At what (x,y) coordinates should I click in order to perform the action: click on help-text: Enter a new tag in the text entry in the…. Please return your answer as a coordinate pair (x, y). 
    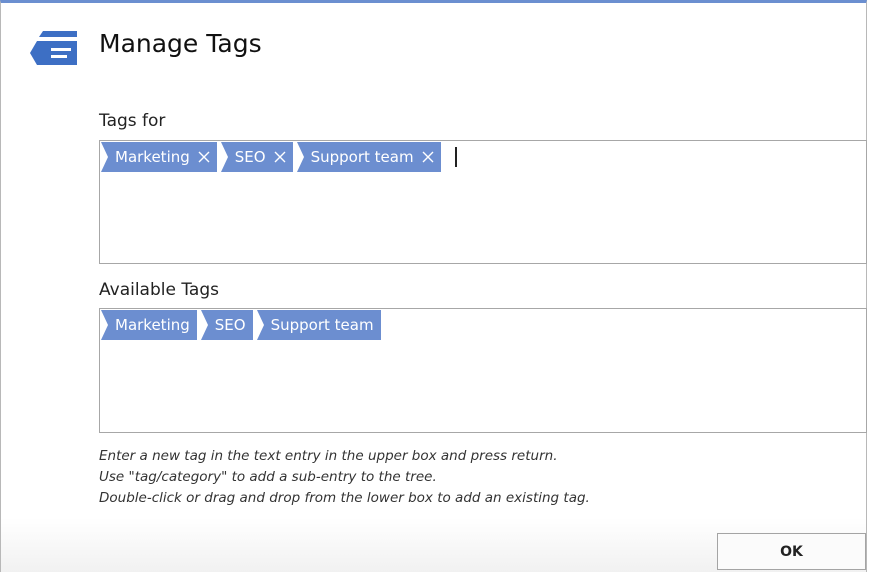
    Looking at the image, I should click on (344, 477).